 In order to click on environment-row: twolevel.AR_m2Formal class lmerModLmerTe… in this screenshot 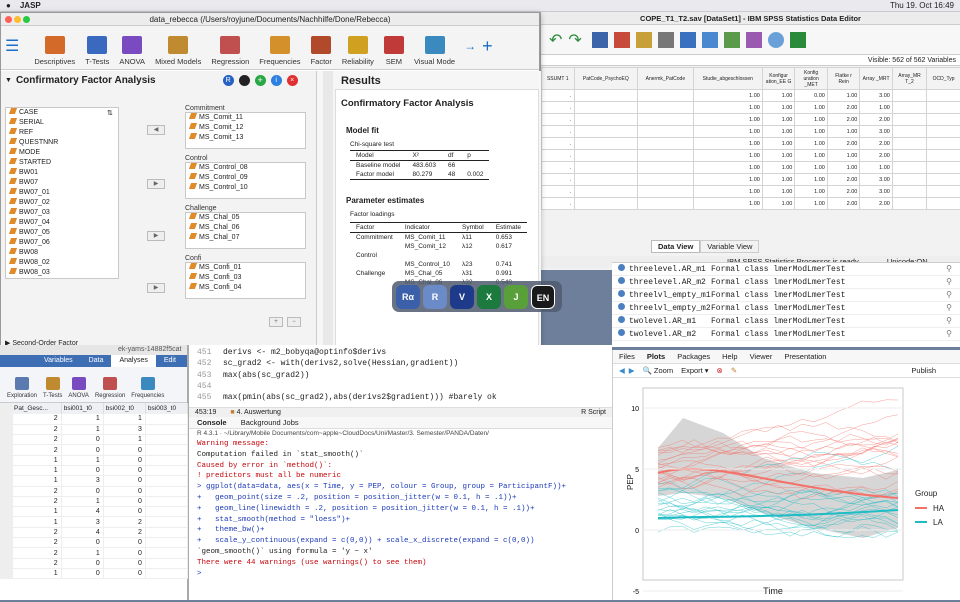, I will do `click(786, 334)`.